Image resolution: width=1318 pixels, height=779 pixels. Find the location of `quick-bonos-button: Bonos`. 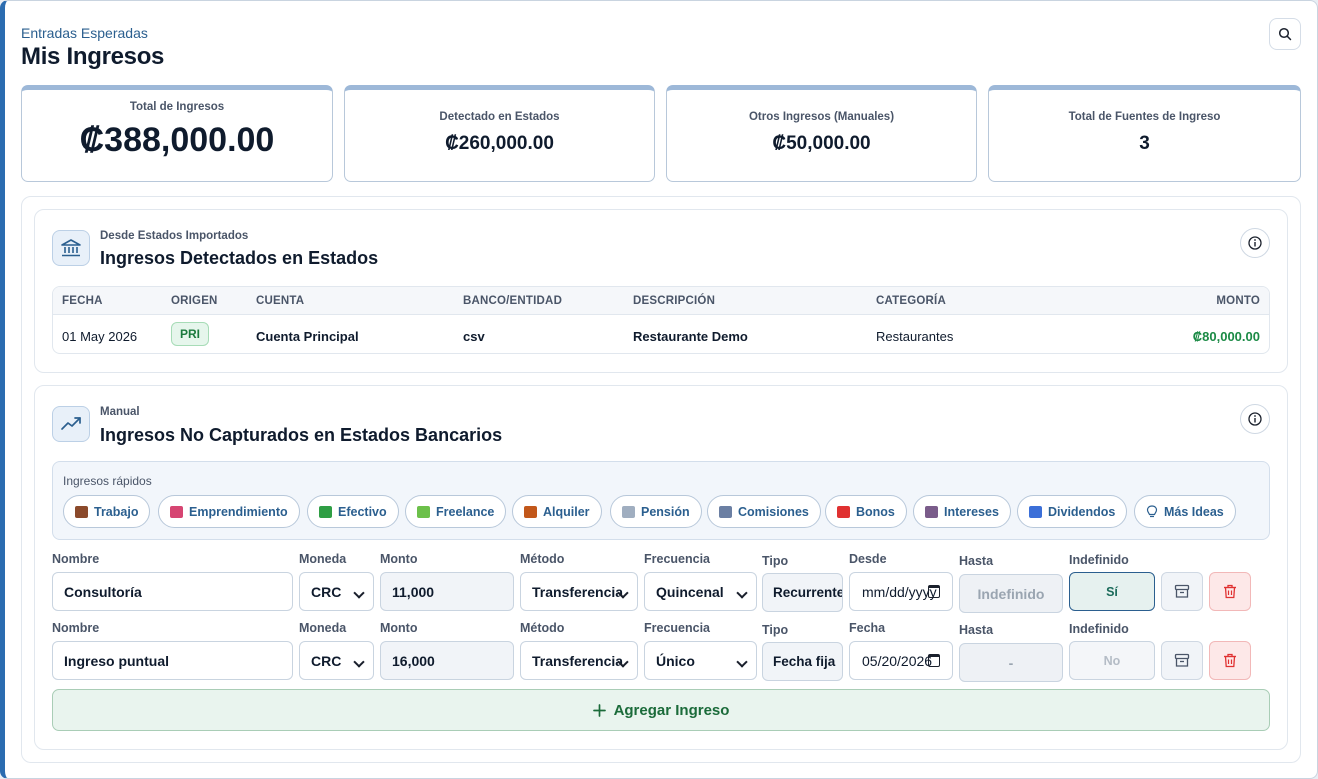

quick-bonos-button: Bonos is located at coordinates (866, 511).